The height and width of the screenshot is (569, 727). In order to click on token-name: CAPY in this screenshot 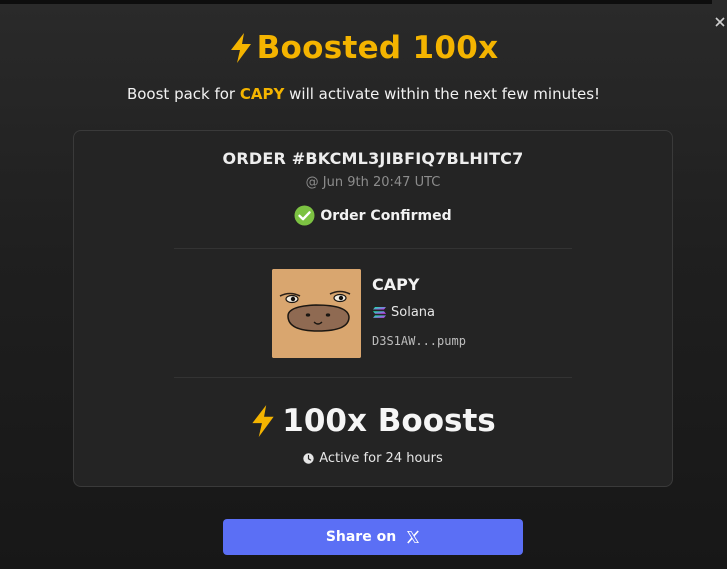, I will do `click(396, 284)`.